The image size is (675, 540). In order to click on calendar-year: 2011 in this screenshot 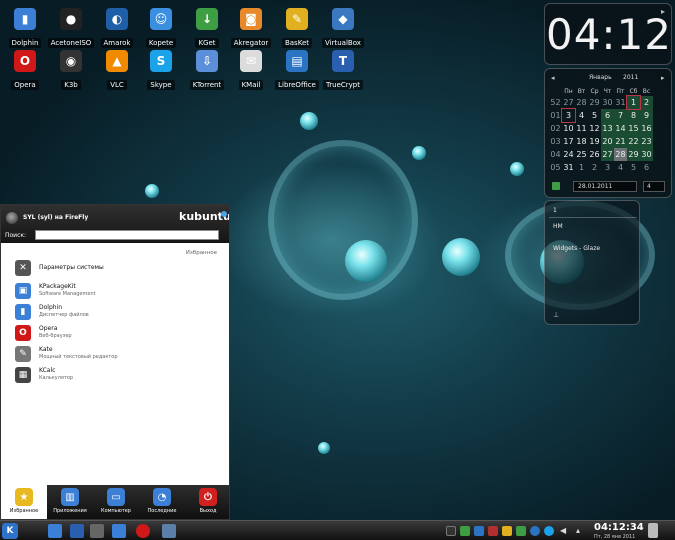, I will do `click(630, 77)`.